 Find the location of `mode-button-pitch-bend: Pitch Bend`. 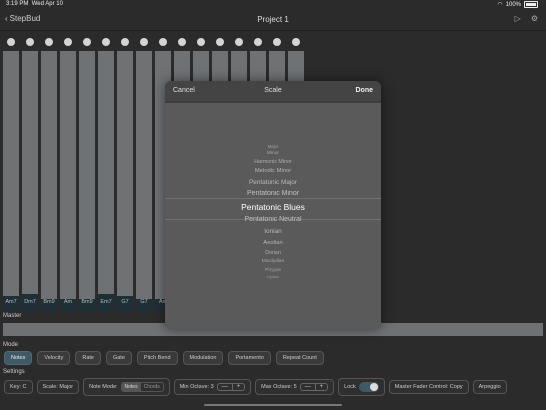

mode-button-pitch-bend: Pitch Bend is located at coordinates (157, 358).